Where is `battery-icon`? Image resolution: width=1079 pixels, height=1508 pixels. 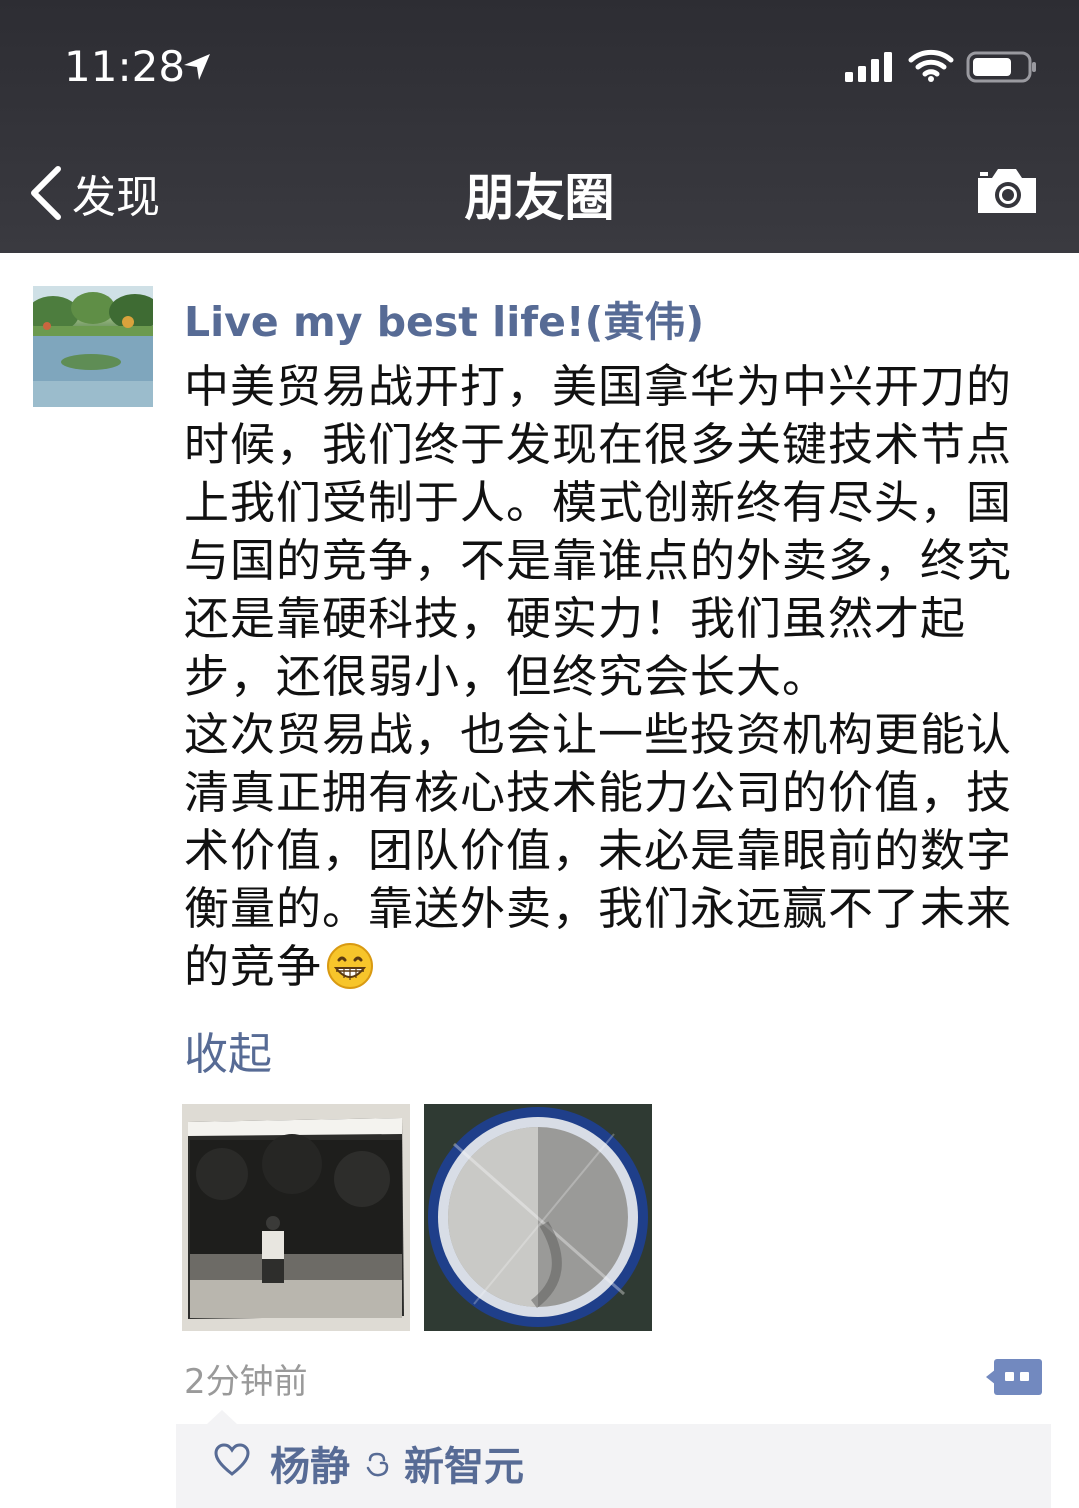
battery-icon is located at coordinates (1001, 67).